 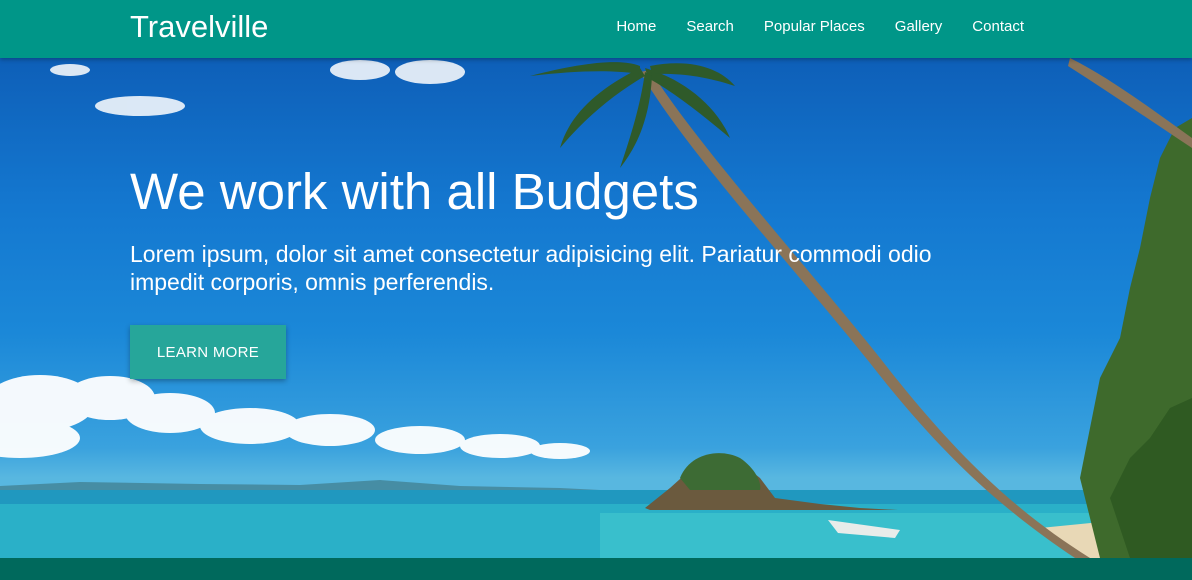 I want to click on learn-more-button: LEARN MORE, so click(x=208, y=352).